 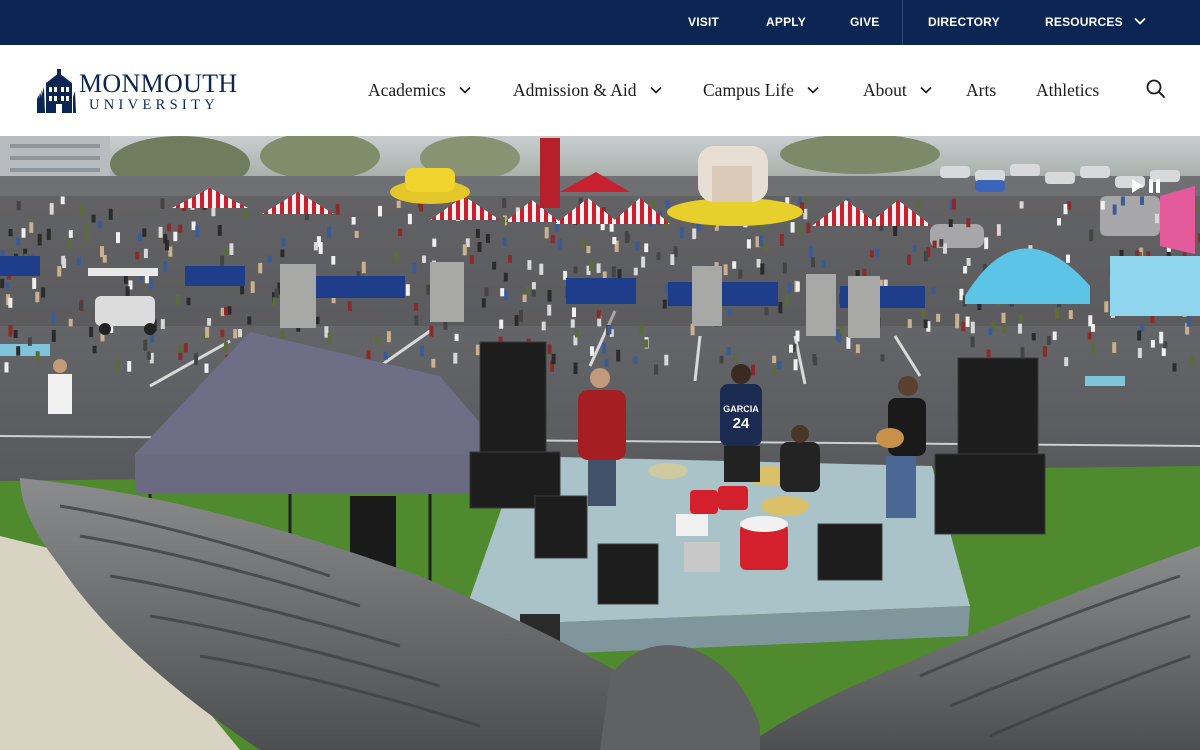 What do you see at coordinates (964, 22) in the screenshot?
I see `util-link-directory: DIRECTORY` at bounding box center [964, 22].